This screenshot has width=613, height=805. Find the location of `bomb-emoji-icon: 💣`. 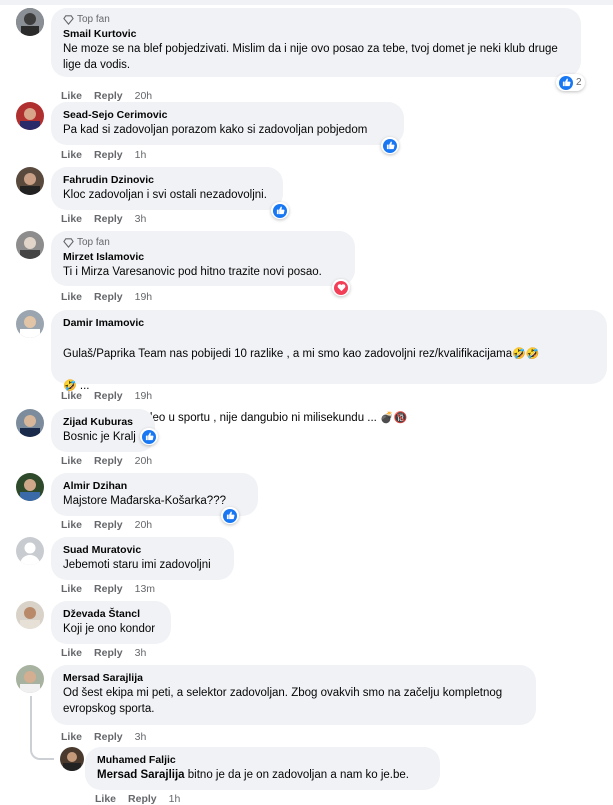

bomb-emoji-icon: 💣 is located at coordinates (387, 418).